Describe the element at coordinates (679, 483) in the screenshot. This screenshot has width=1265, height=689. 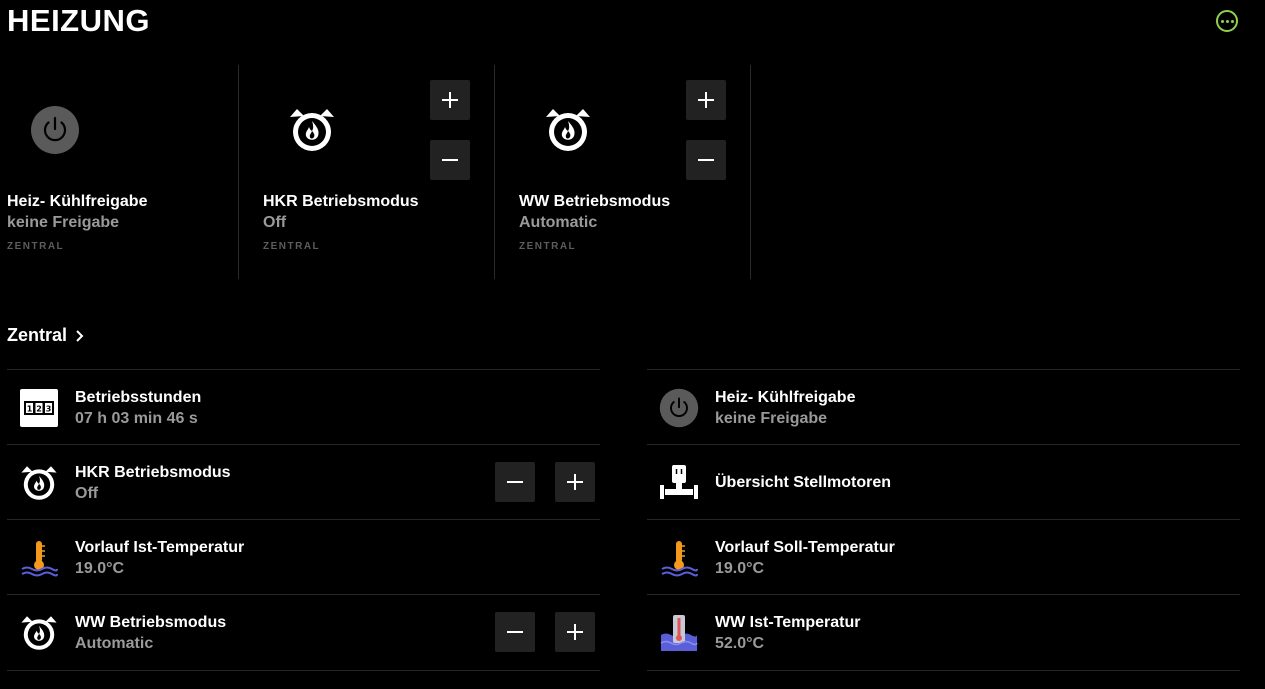
I see `valve-actuator-icon` at that location.